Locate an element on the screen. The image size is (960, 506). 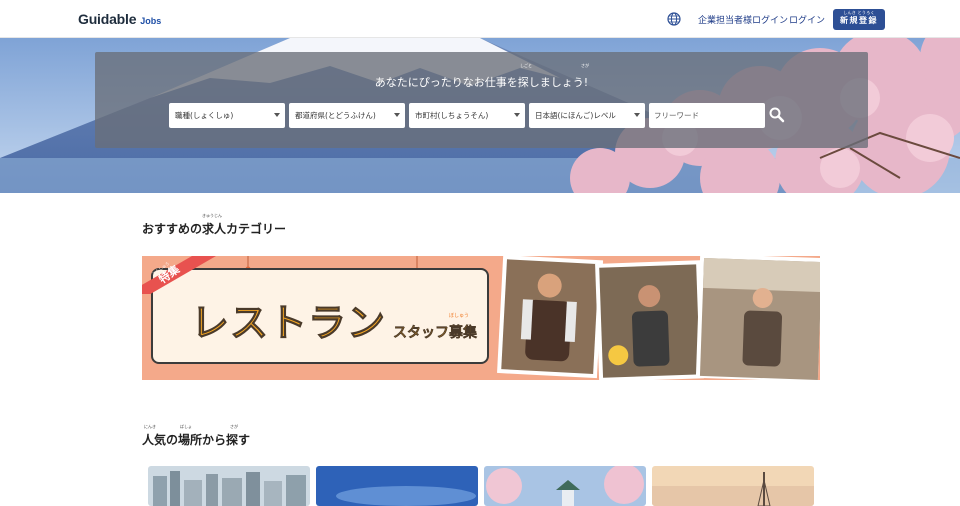
guidable-jobs-logo: Guidable Jobs is located at coordinates (119, 20).